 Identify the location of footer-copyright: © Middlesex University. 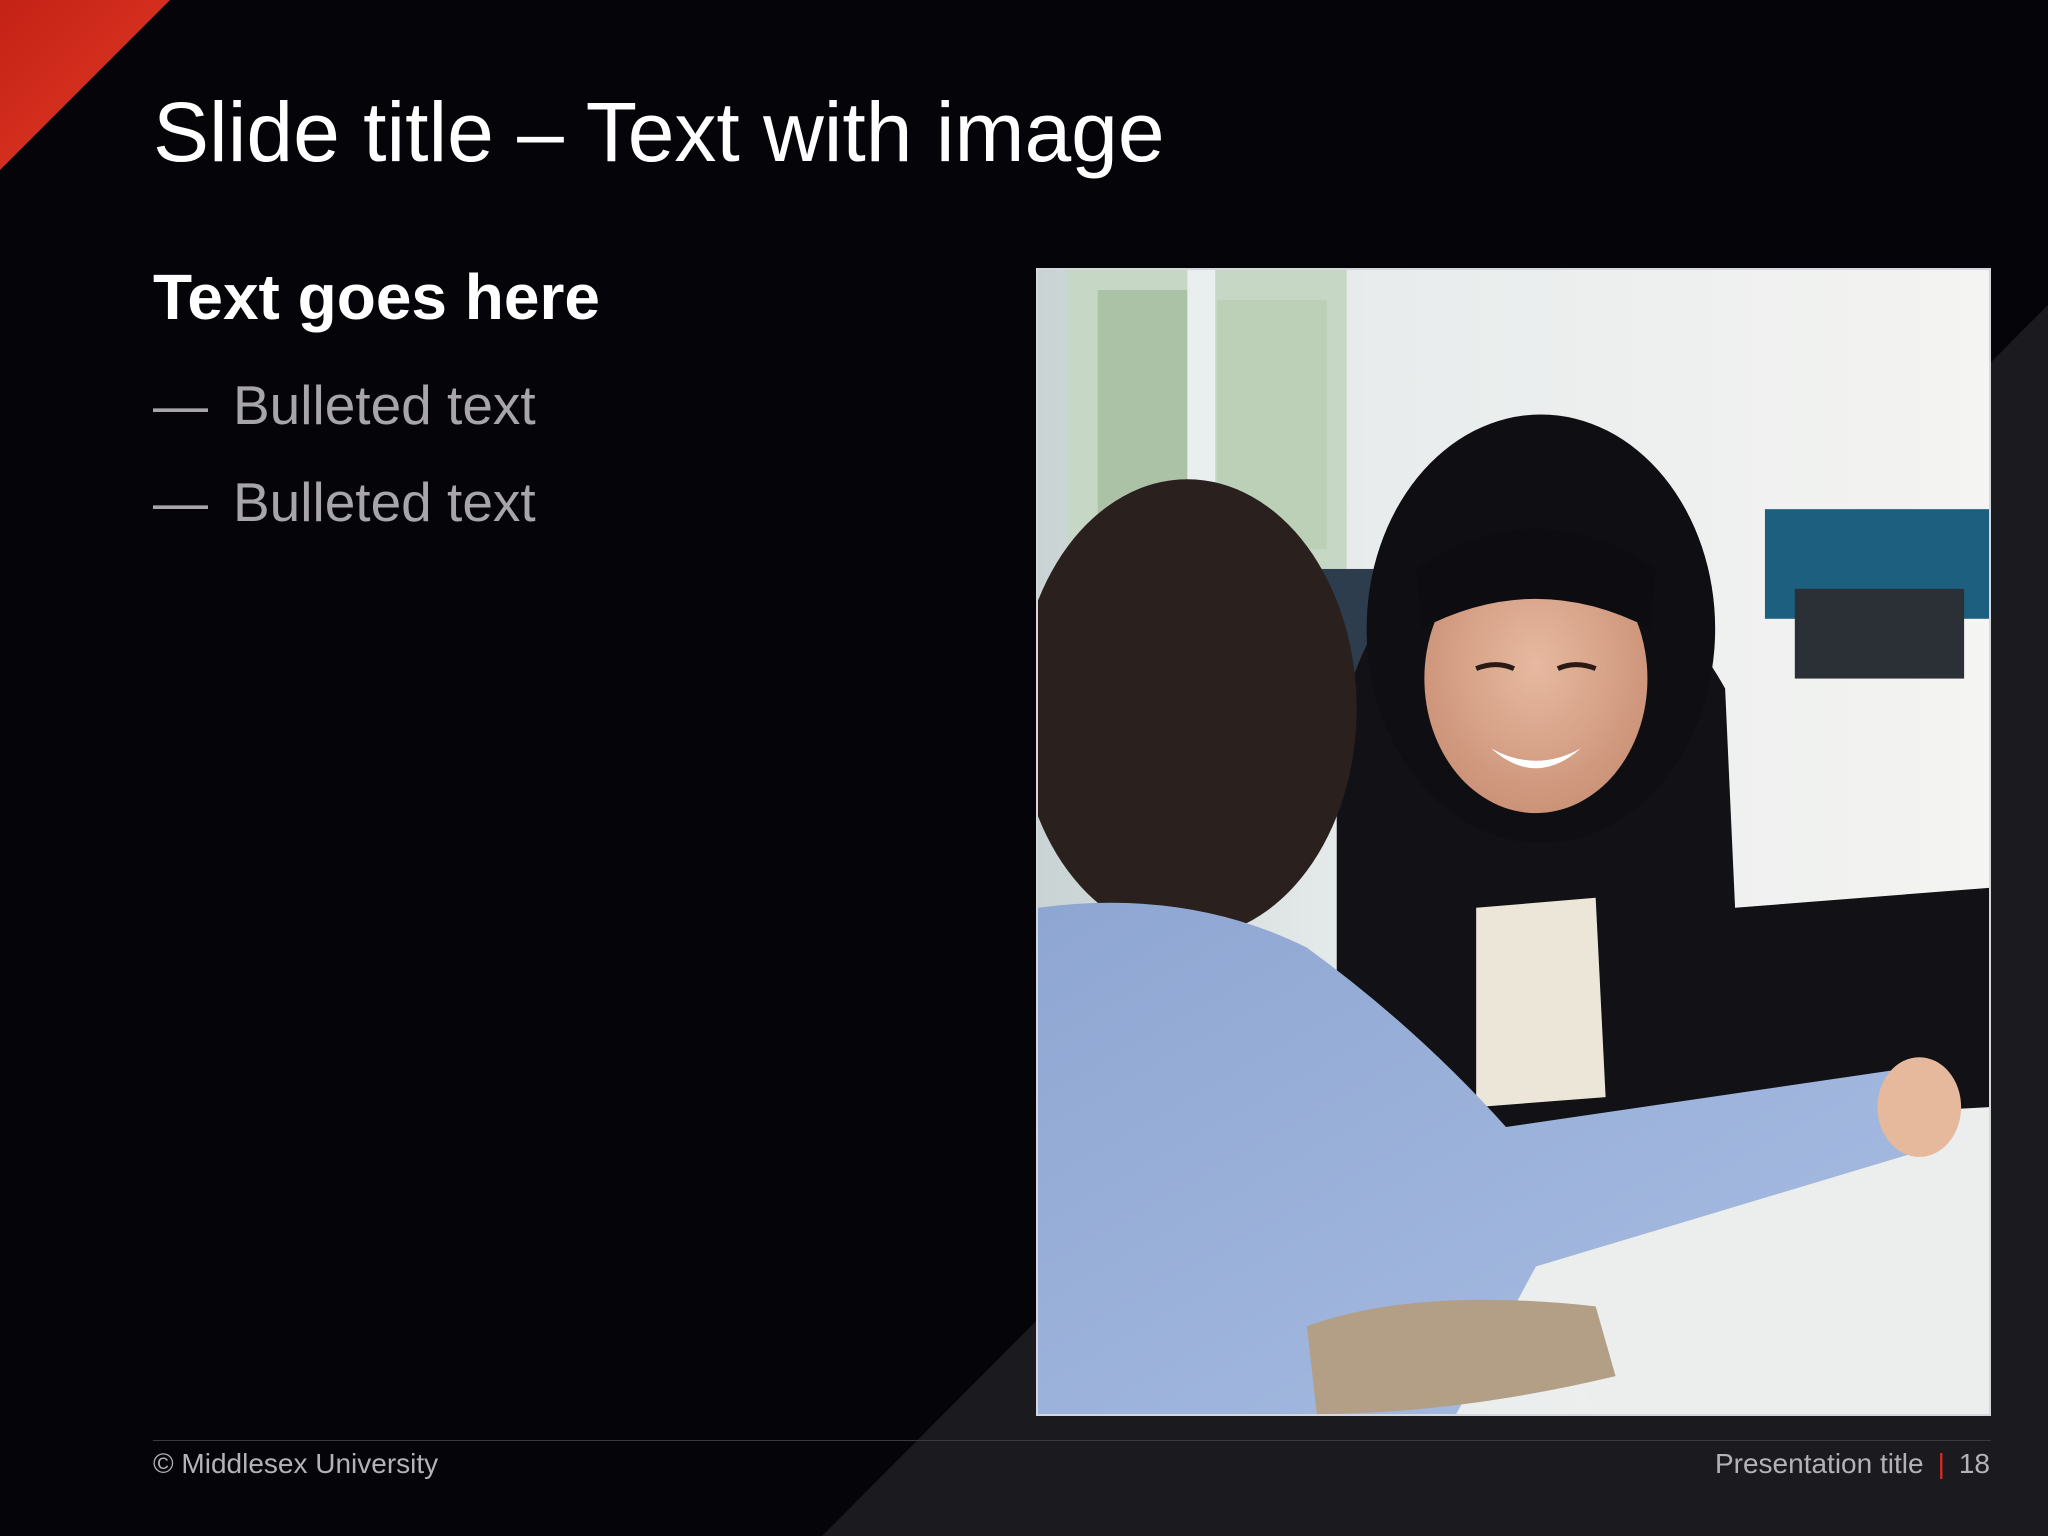
(296, 1463).